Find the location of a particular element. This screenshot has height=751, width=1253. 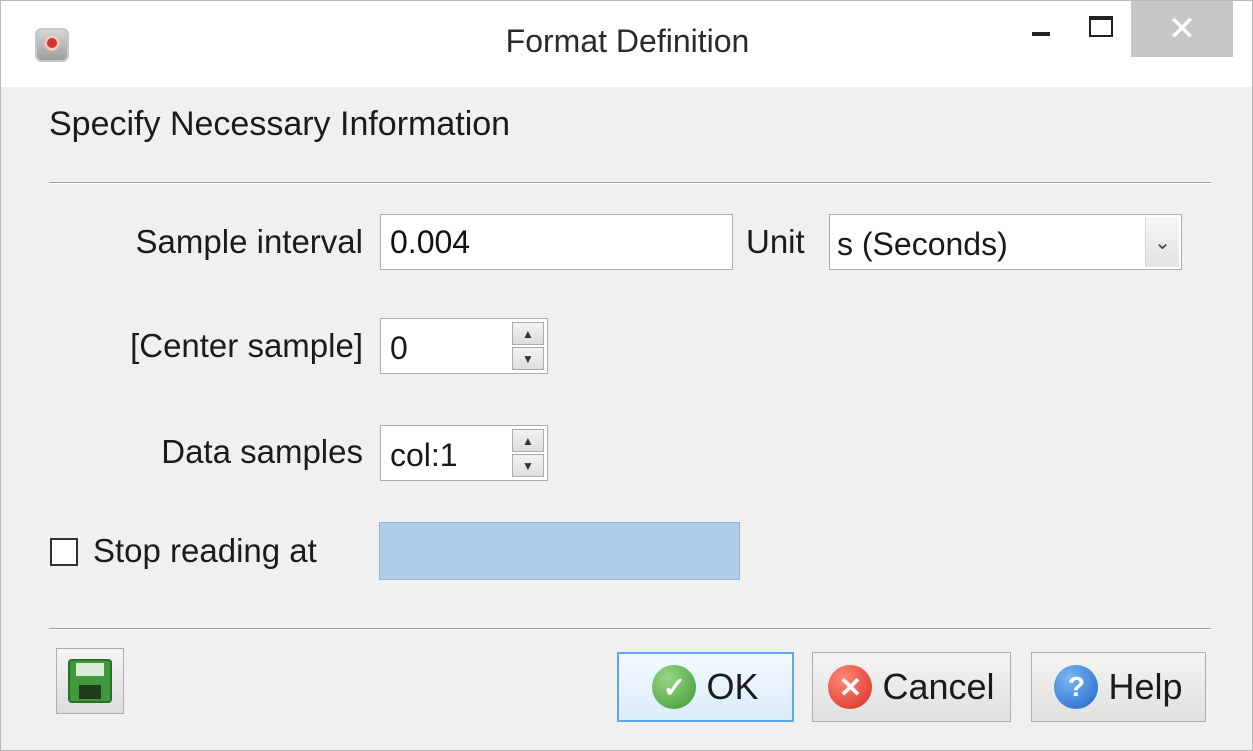

ok-button: ✓ OK is located at coordinates (705, 687).